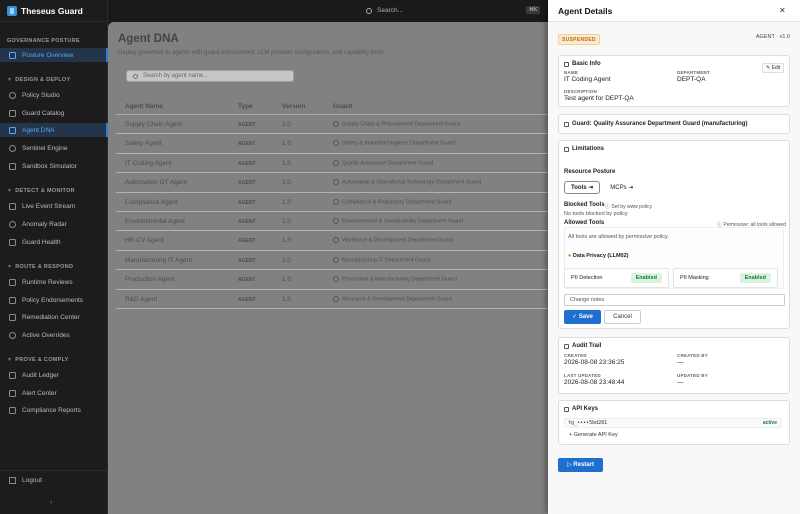  Describe the element at coordinates (54, 300) in the screenshot. I see `sidebar-item-policy-endorsements: Policy Endorsements` at that location.